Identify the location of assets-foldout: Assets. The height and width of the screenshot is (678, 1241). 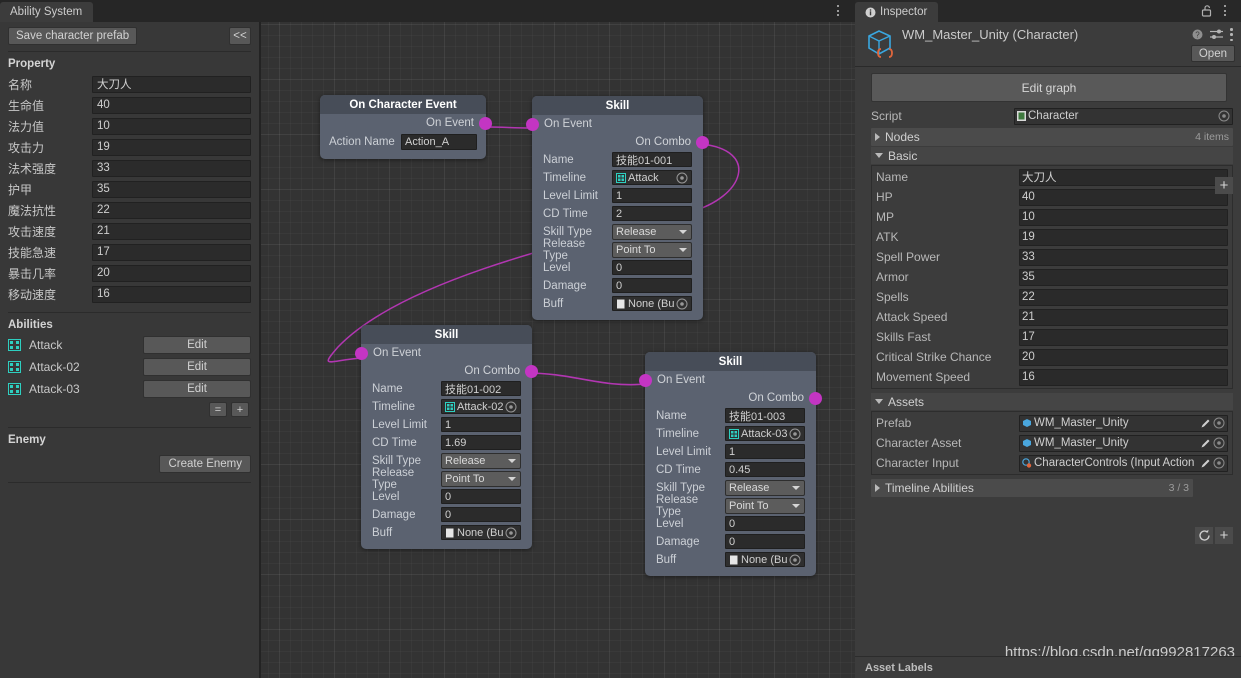
(1052, 401).